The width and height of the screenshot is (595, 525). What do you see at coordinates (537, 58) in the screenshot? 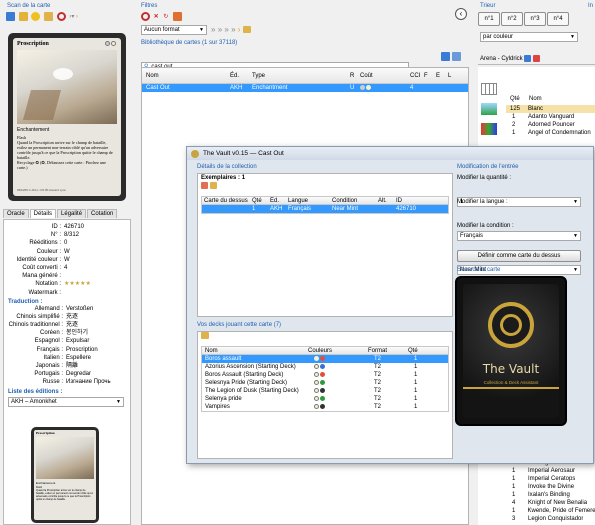
I see `arena-pin-icon` at bounding box center [537, 58].